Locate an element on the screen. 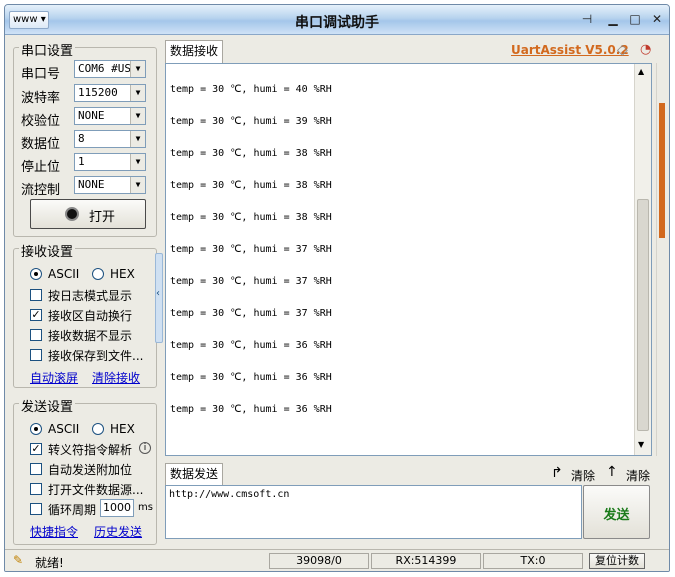  hide-data-label: 接收数据不显示 is located at coordinates (90, 336).